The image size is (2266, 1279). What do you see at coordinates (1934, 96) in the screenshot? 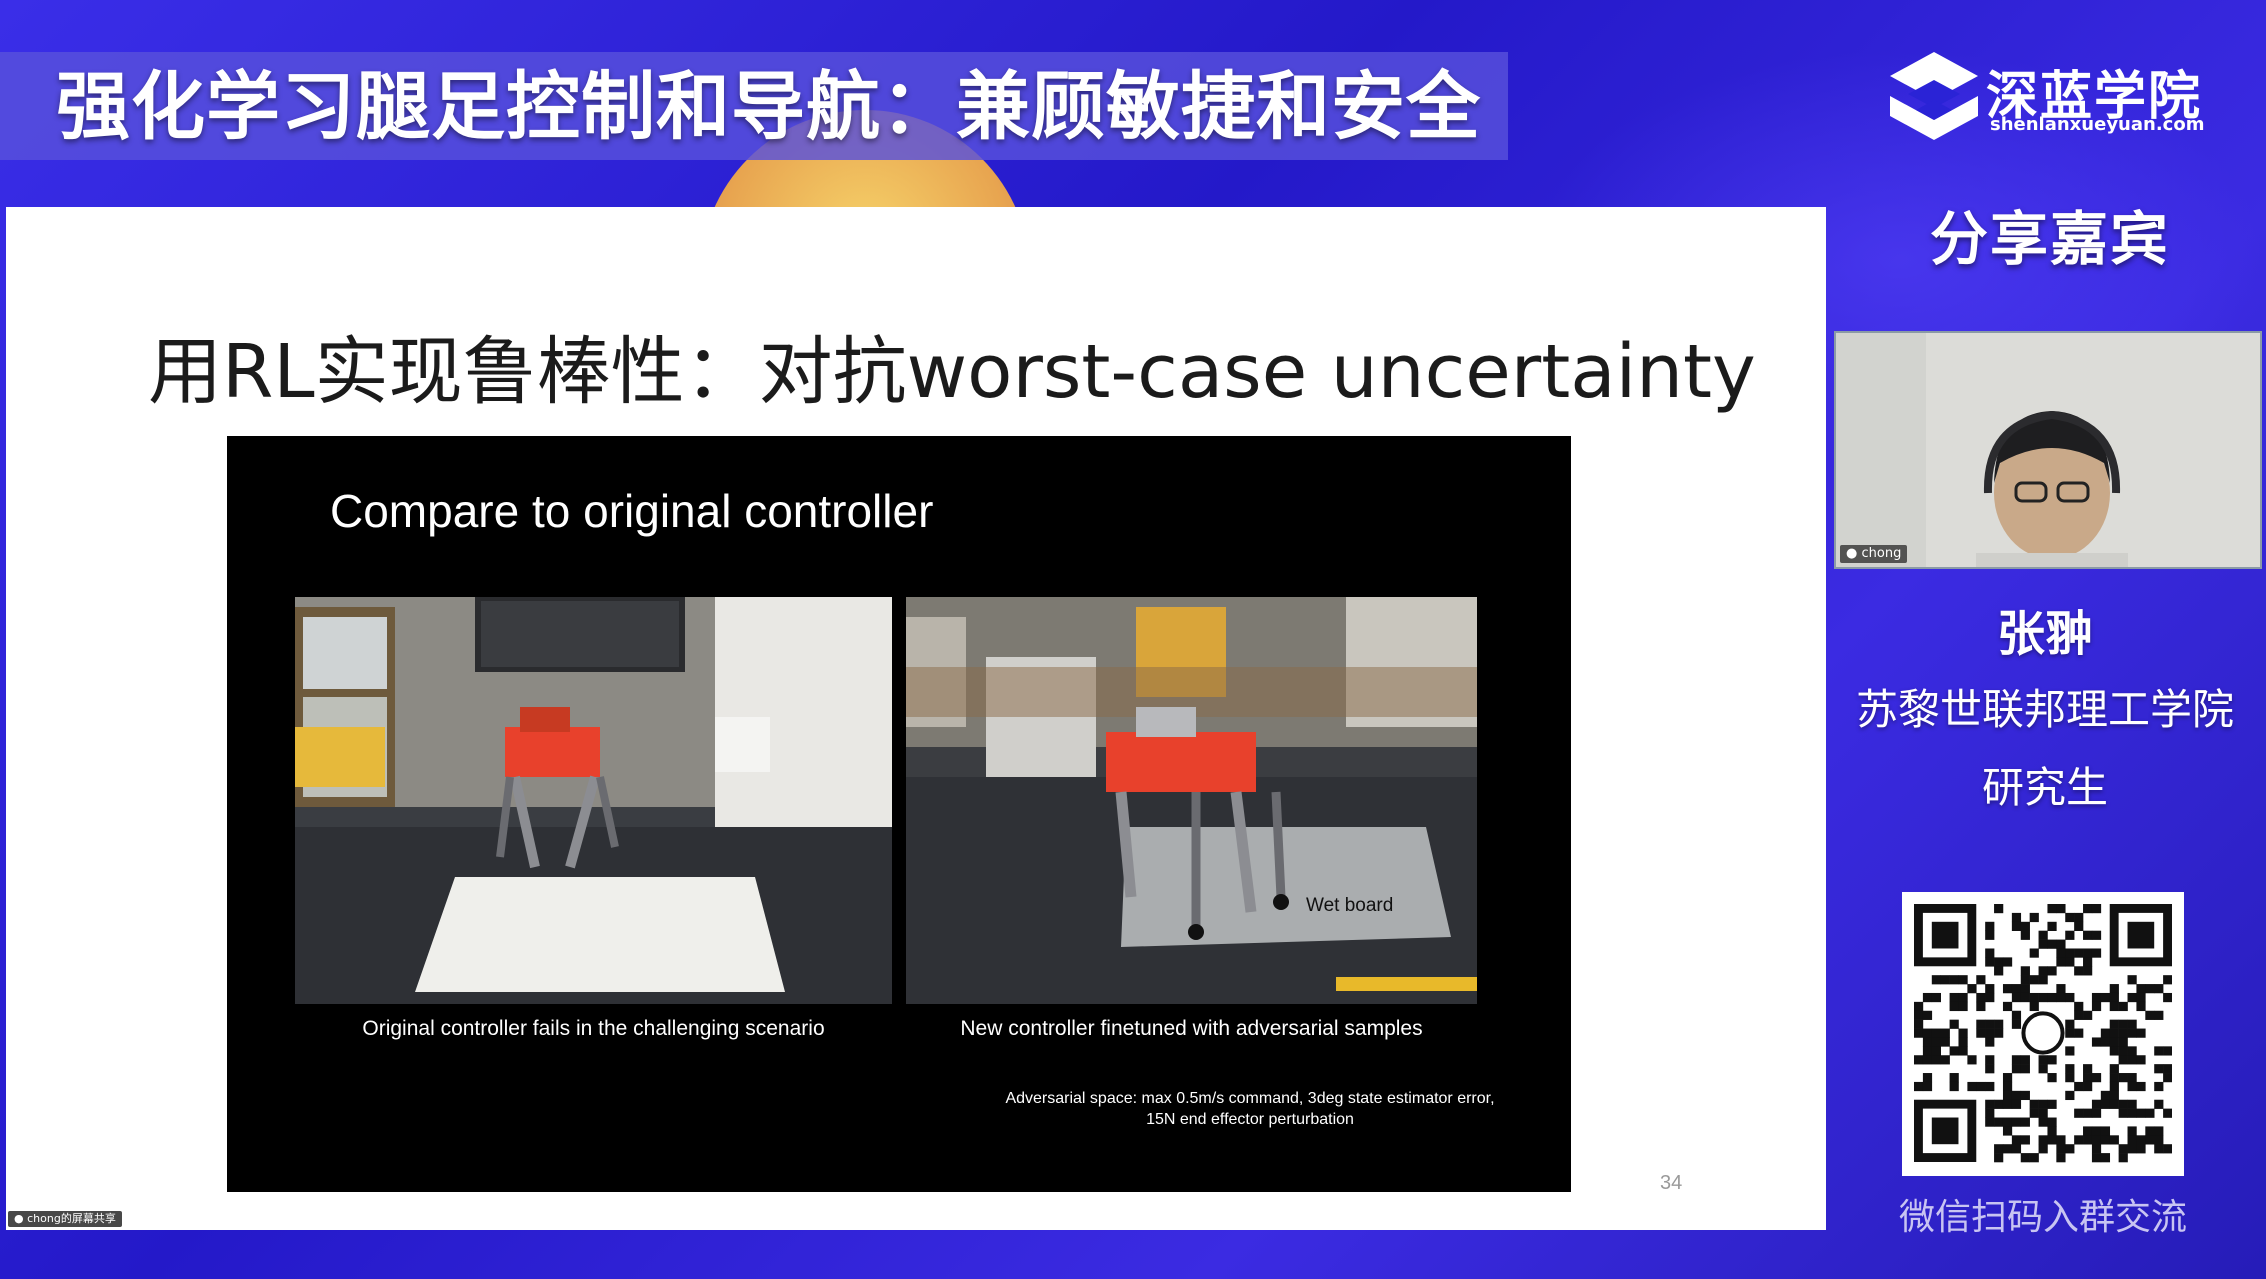
I see `logo-icon` at bounding box center [1934, 96].